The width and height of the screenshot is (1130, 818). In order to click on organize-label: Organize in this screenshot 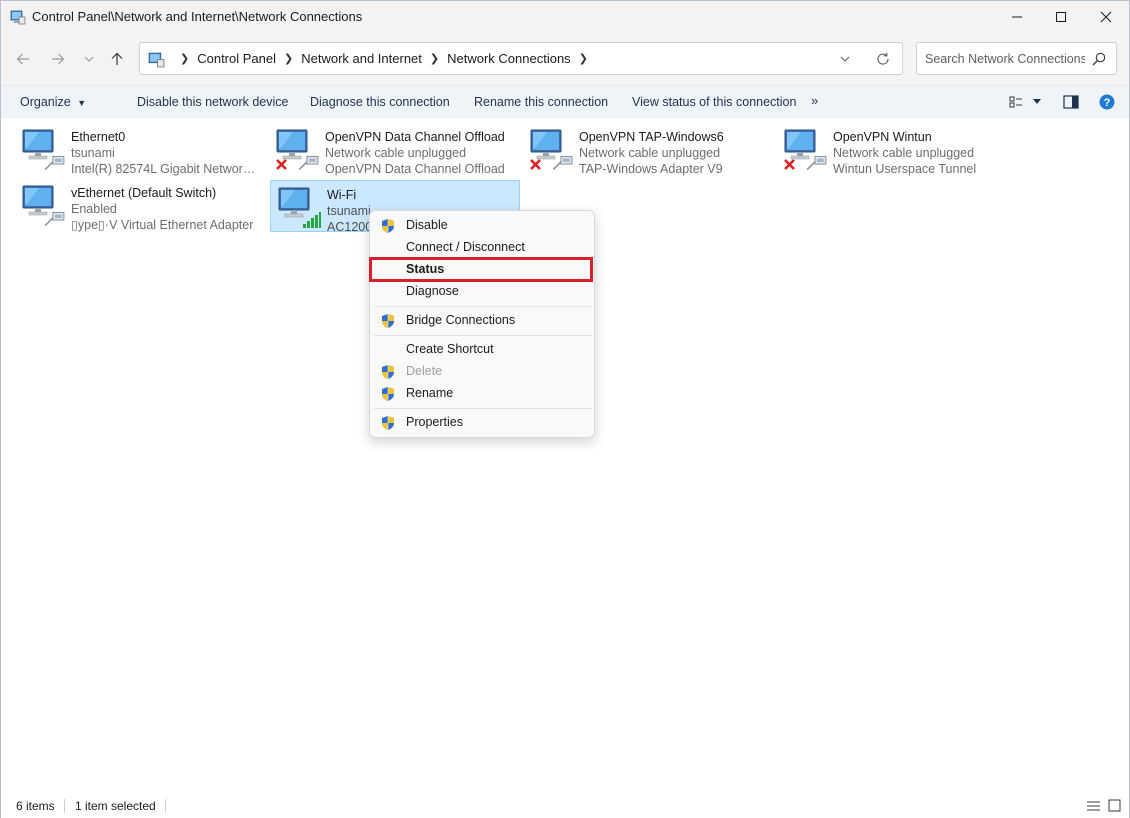, I will do `click(45, 102)`.